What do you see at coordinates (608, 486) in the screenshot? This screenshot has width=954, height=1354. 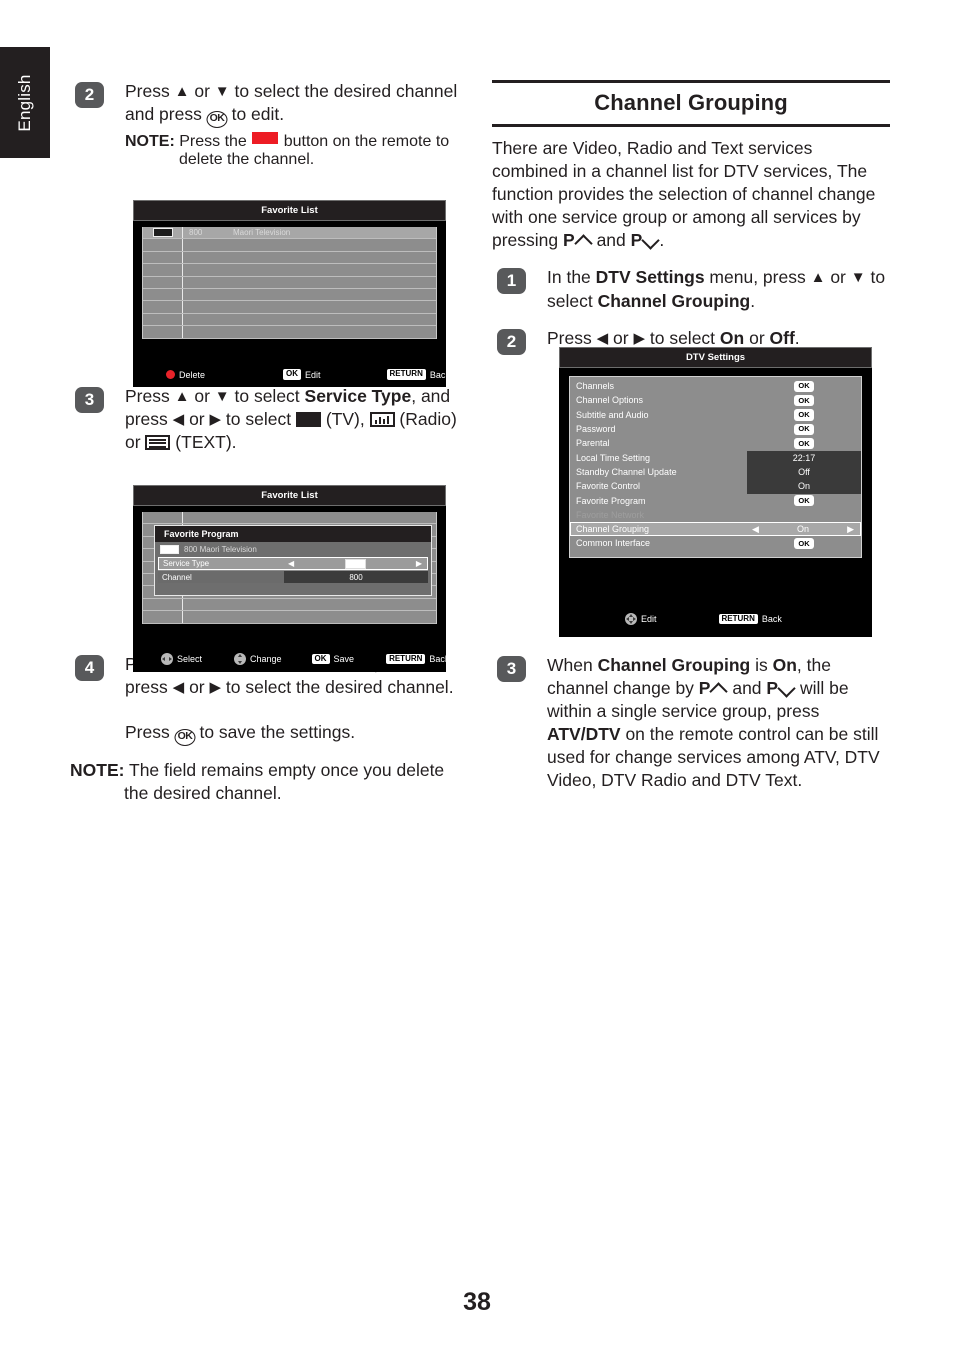 I see `row-label: Favorite Control` at bounding box center [608, 486].